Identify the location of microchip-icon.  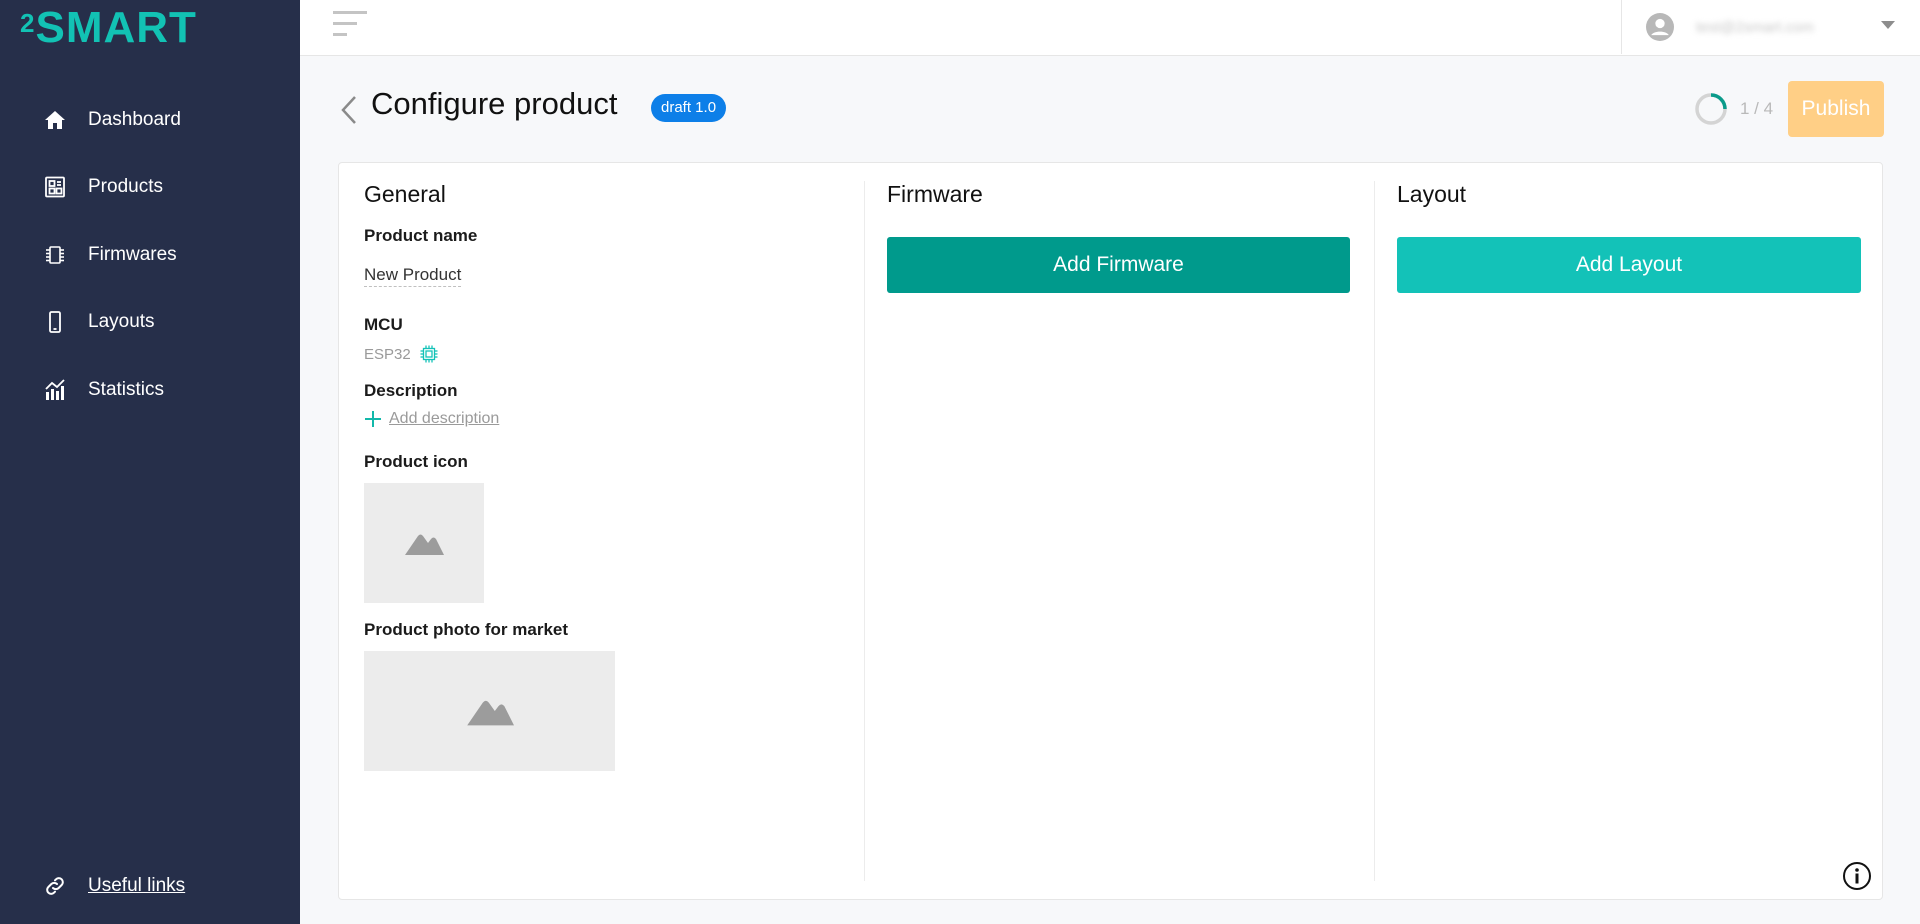
(429, 354).